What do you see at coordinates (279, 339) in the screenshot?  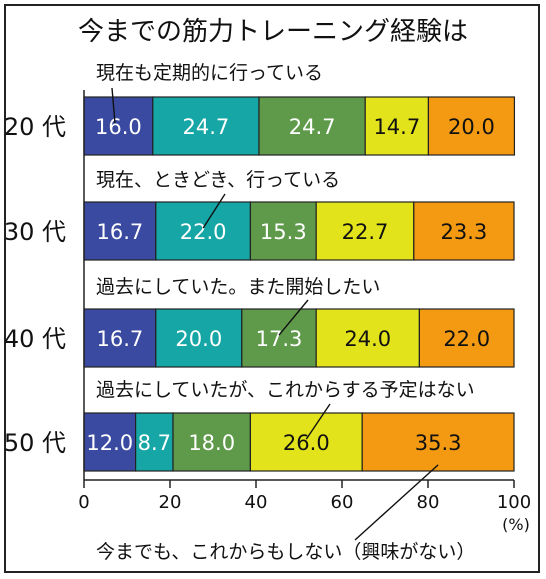 I see `data-label: 17.3` at bounding box center [279, 339].